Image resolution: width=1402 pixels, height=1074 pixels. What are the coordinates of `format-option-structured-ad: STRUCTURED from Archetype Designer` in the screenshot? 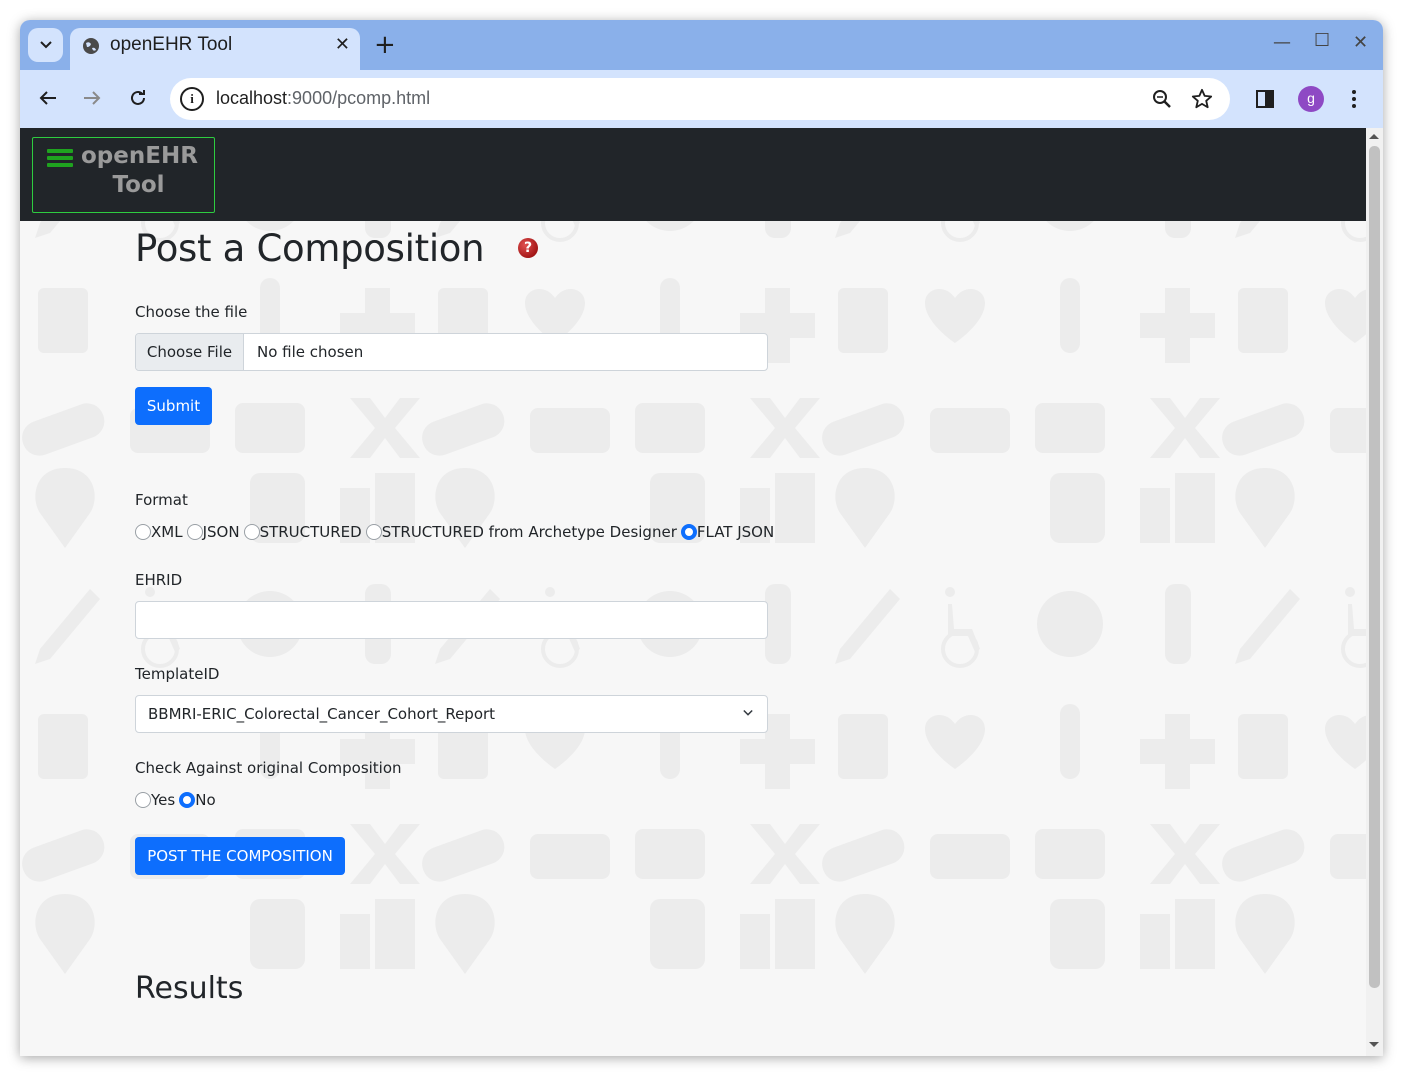 It's located at (529, 532).